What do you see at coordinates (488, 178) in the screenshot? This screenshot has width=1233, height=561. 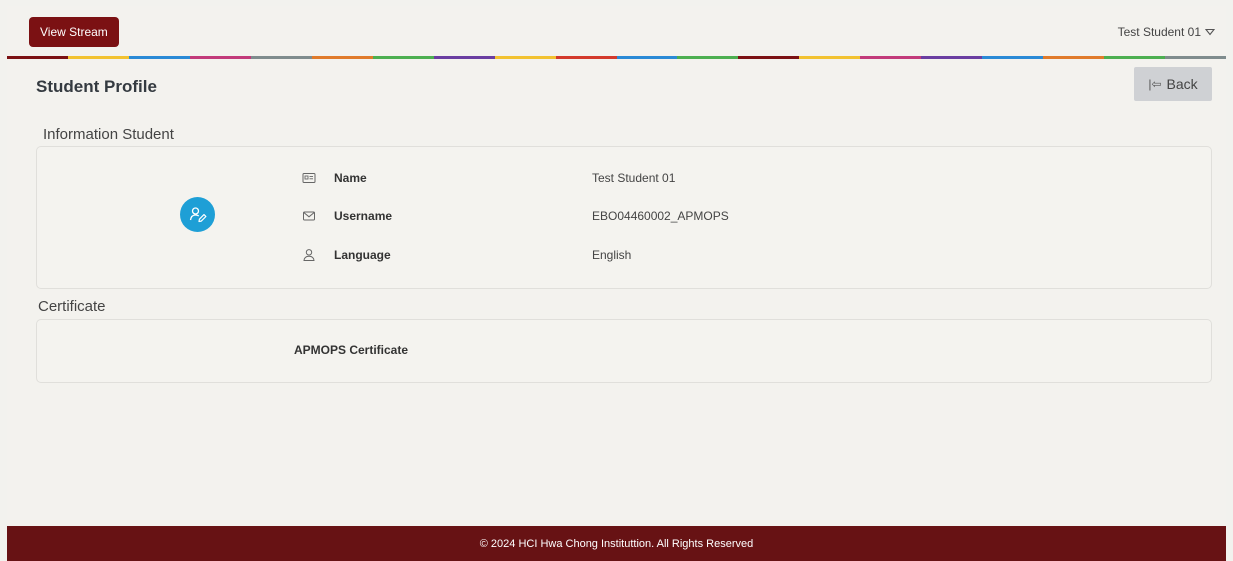 I see `field-row-name: Name Test Student 01` at bounding box center [488, 178].